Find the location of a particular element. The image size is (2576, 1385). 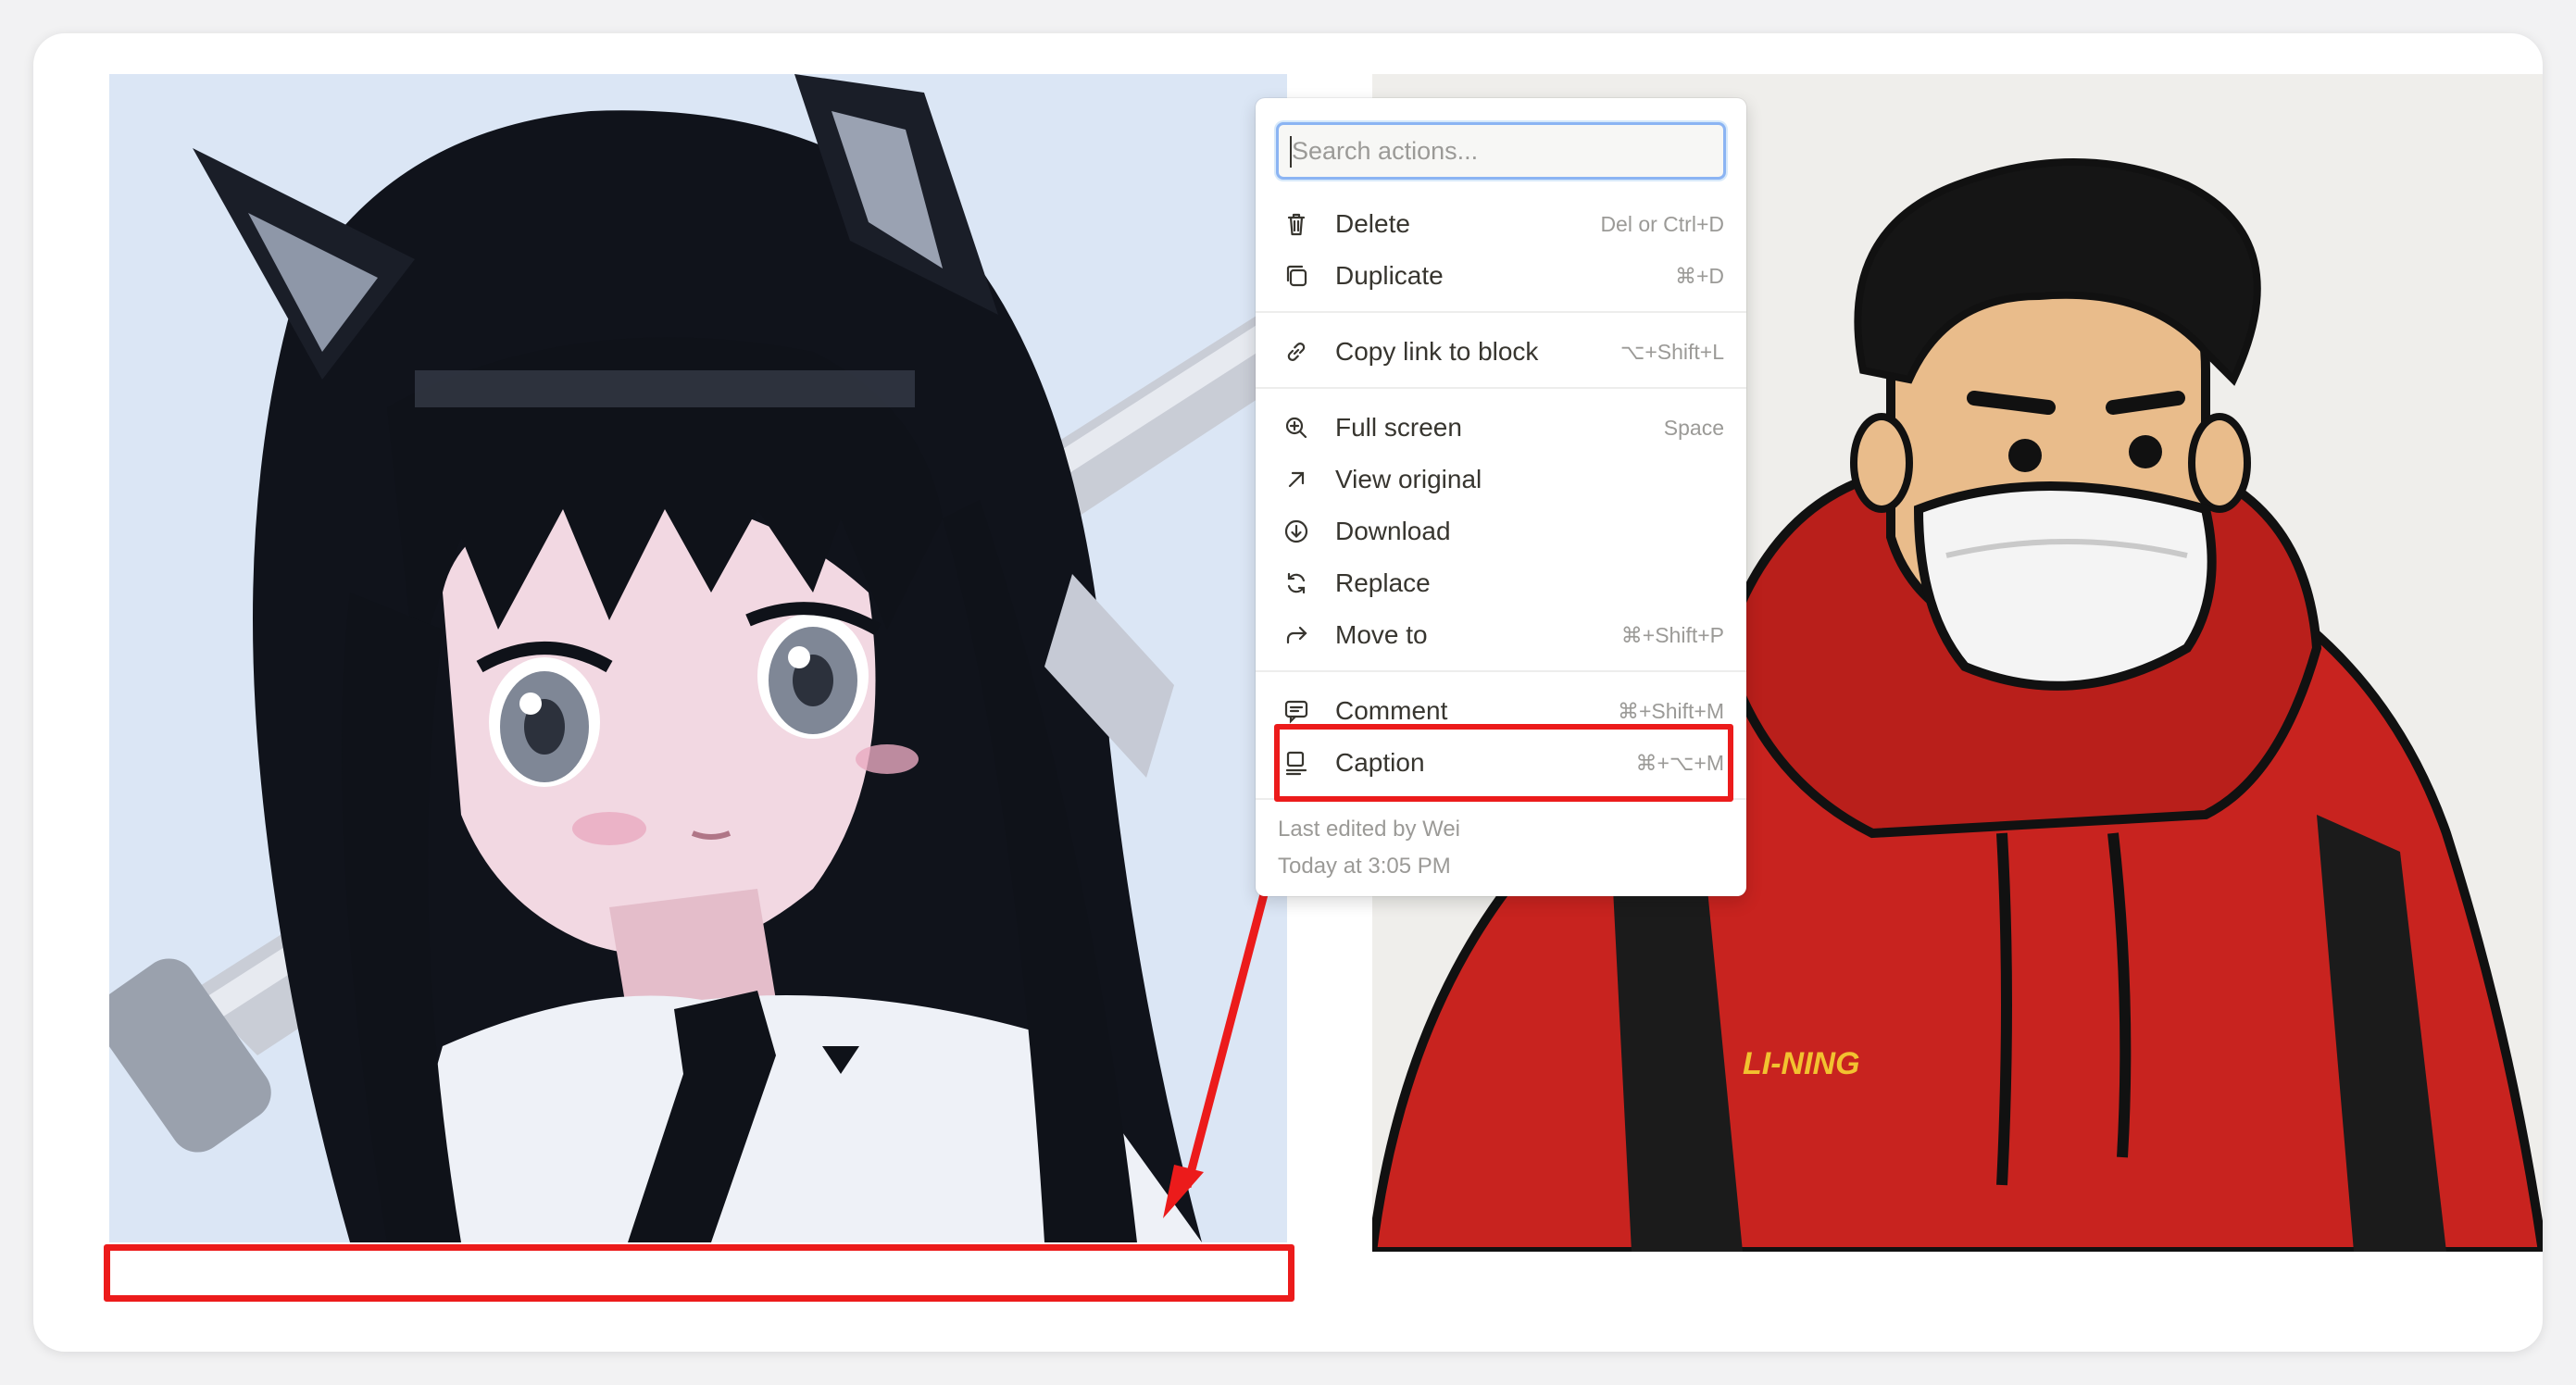

full-screen-shortcut: Space is located at coordinates (1693, 427).